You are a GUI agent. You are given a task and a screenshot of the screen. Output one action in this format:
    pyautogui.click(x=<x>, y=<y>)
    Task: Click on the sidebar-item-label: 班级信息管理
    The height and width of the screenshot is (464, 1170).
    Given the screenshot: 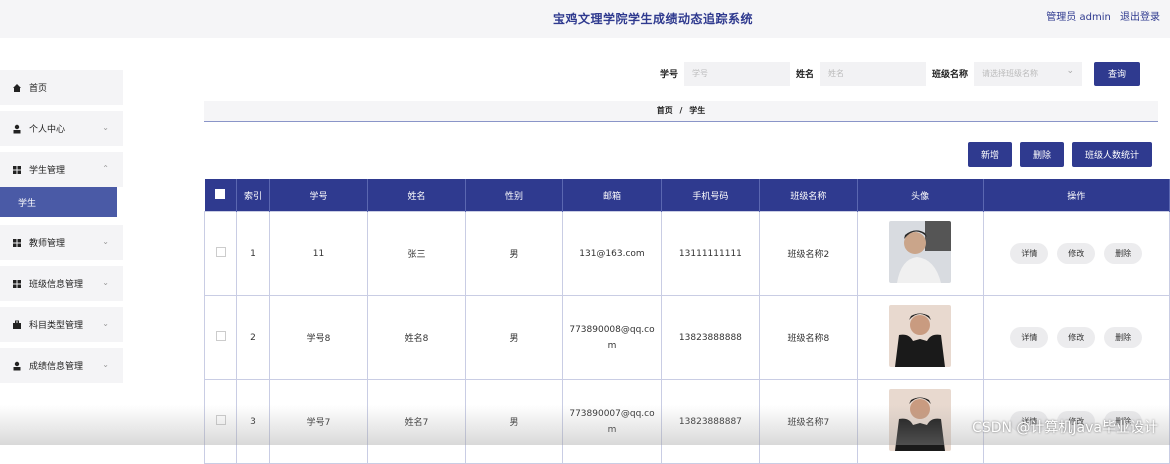 What is the action you would take?
    pyautogui.click(x=56, y=285)
    